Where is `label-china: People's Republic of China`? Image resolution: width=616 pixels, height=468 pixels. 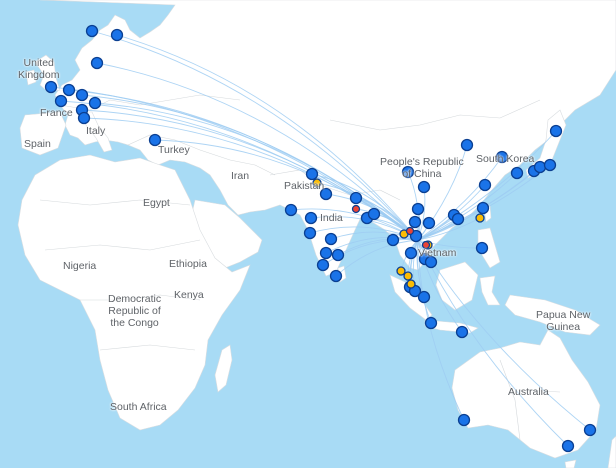
label-china: People's Republic of China is located at coordinates (422, 168).